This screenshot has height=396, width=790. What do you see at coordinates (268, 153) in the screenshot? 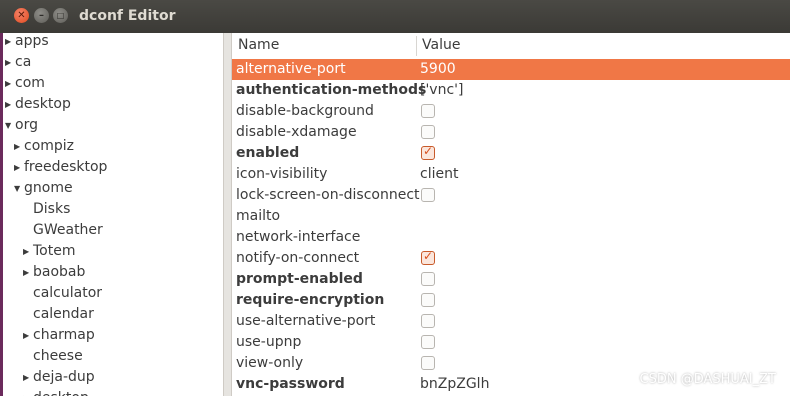
I see `key-name: enabled` at bounding box center [268, 153].